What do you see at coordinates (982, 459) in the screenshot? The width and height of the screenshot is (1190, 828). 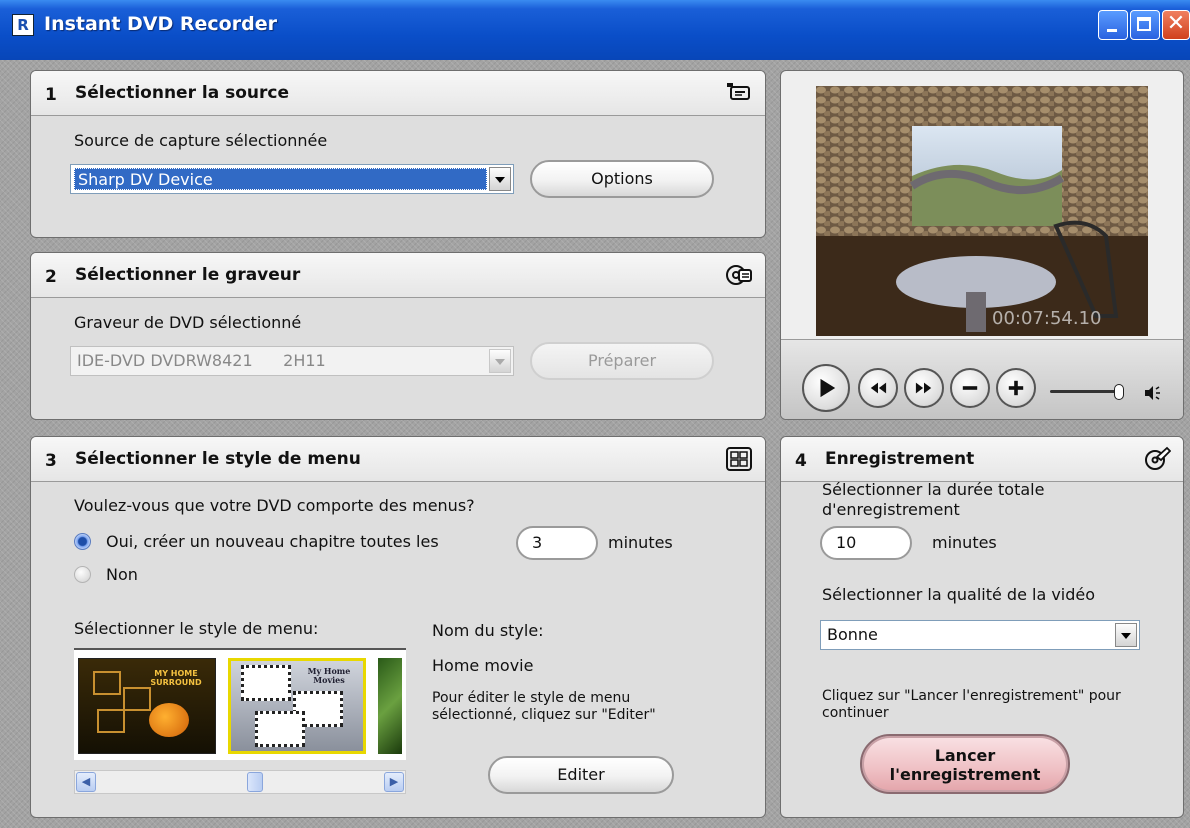 I see `recording-panel-header: 4 Enregistrement` at bounding box center [982, 459].